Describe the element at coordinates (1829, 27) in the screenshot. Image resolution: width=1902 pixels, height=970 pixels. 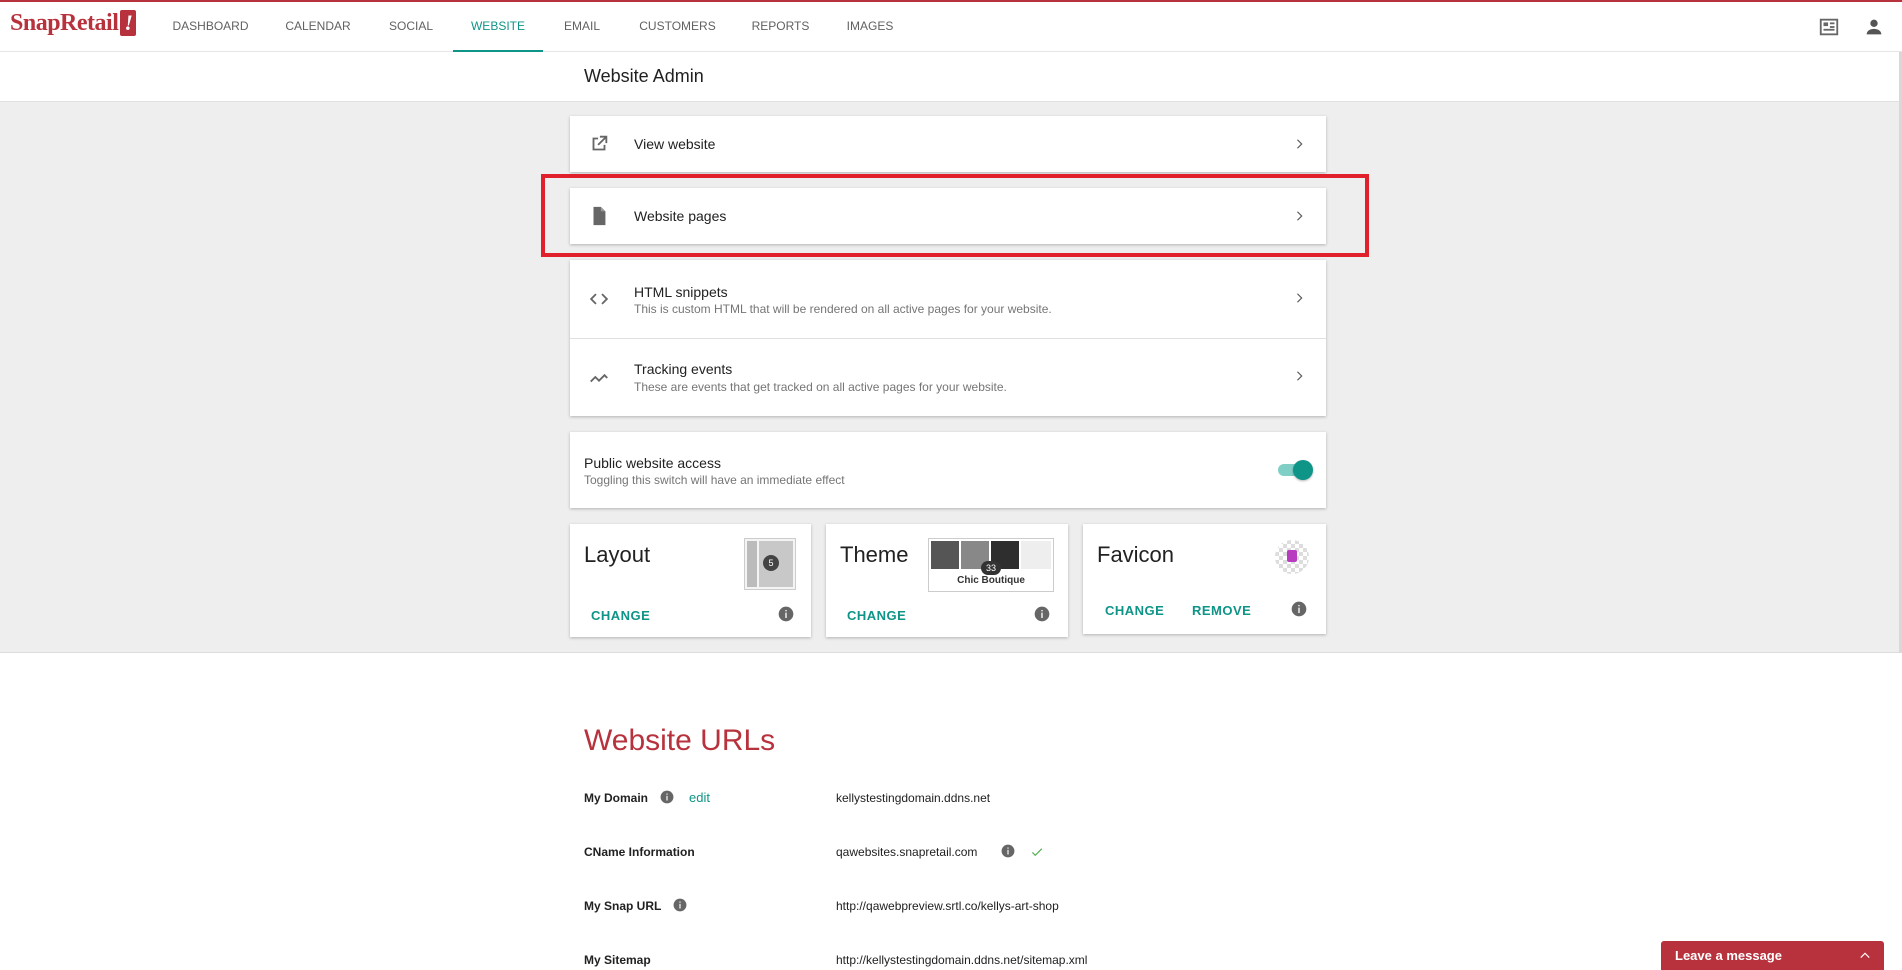
I see `store-icon` at that location.